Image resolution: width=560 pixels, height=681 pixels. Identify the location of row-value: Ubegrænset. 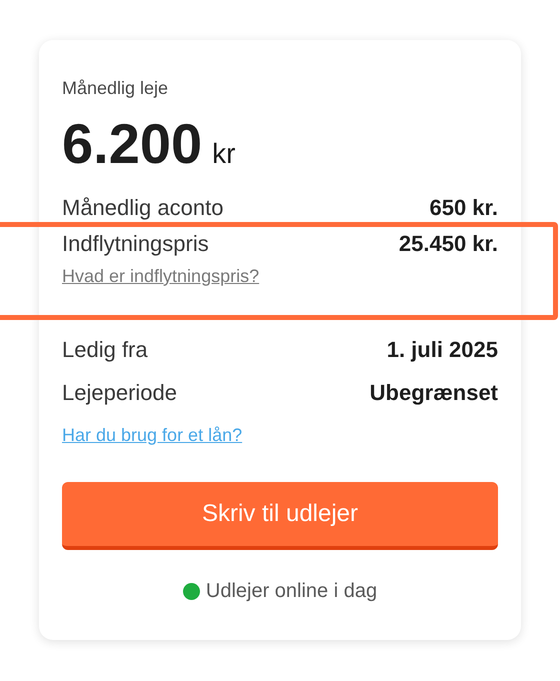
(434, 393).